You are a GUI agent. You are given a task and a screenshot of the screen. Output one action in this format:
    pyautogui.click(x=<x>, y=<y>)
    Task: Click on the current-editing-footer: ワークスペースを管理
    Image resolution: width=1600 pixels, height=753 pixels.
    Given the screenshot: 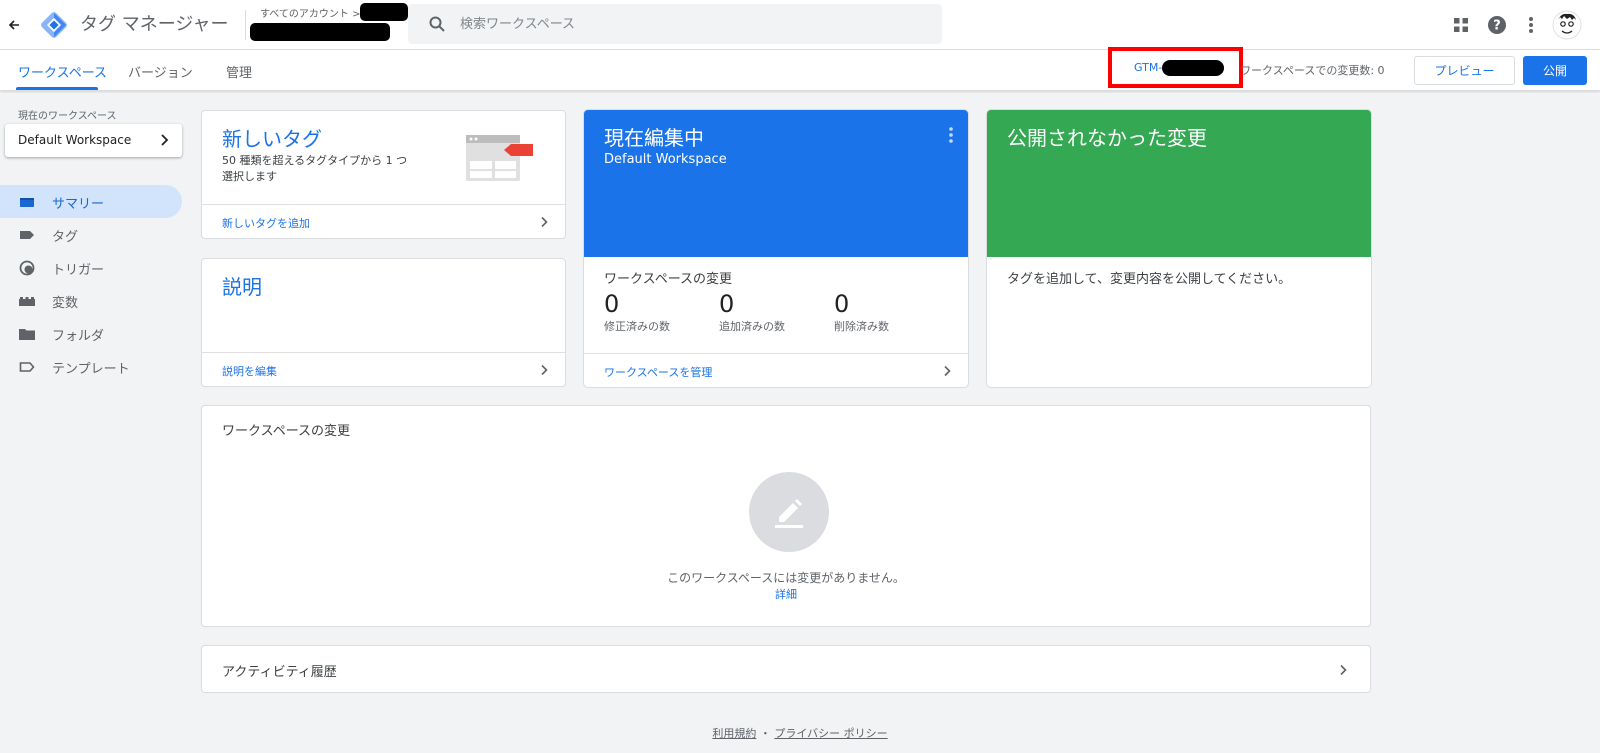 What is the action you would take?
    pyautogui.click(x=776, y=370)
    